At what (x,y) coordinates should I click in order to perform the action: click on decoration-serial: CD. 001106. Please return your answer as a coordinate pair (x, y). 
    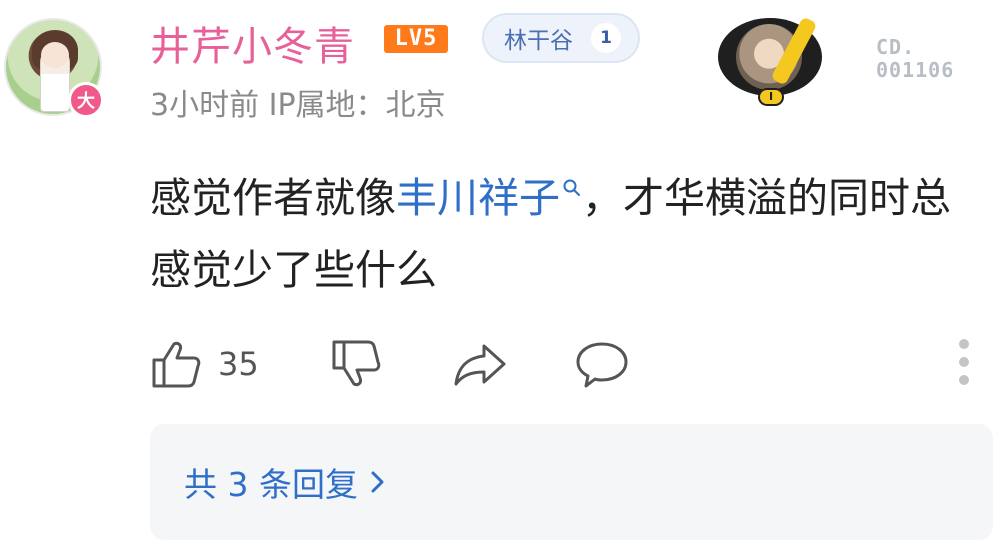
    Looking at the image, I should click on (915, 59).